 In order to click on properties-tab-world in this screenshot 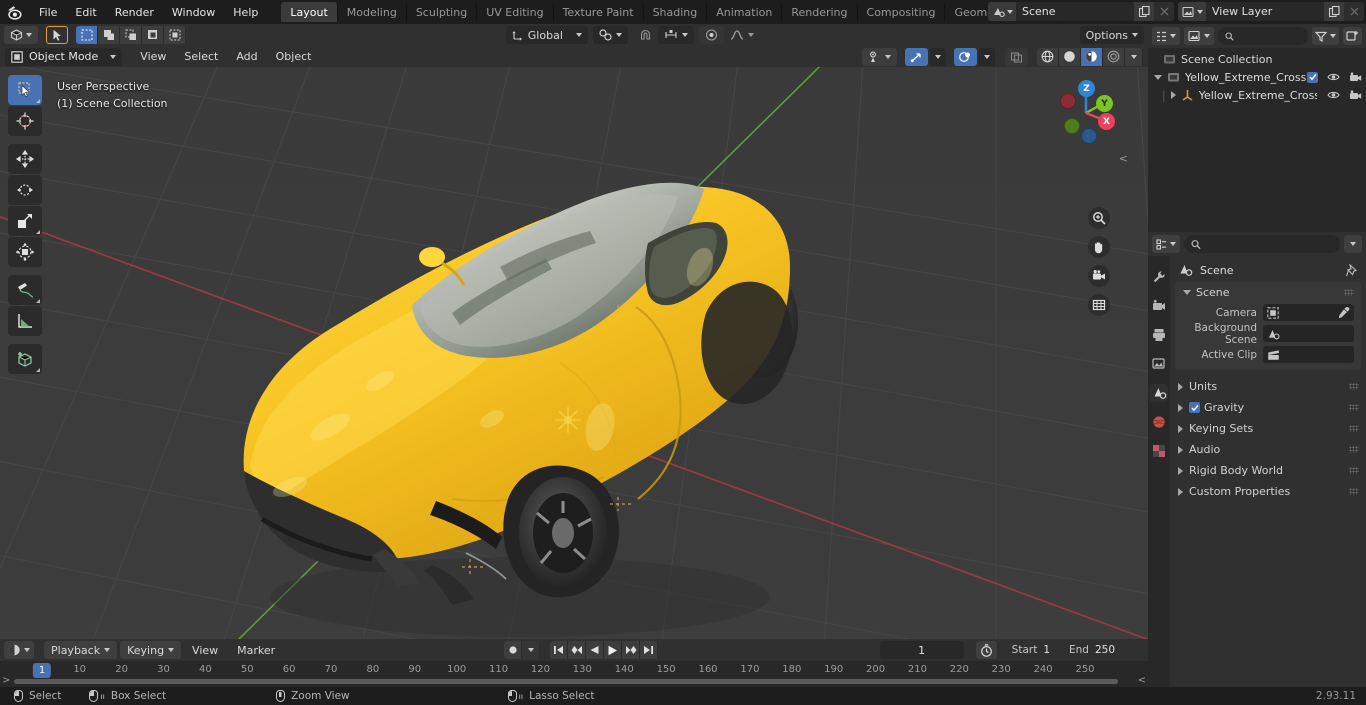, I will do `click(1159, 422)`.